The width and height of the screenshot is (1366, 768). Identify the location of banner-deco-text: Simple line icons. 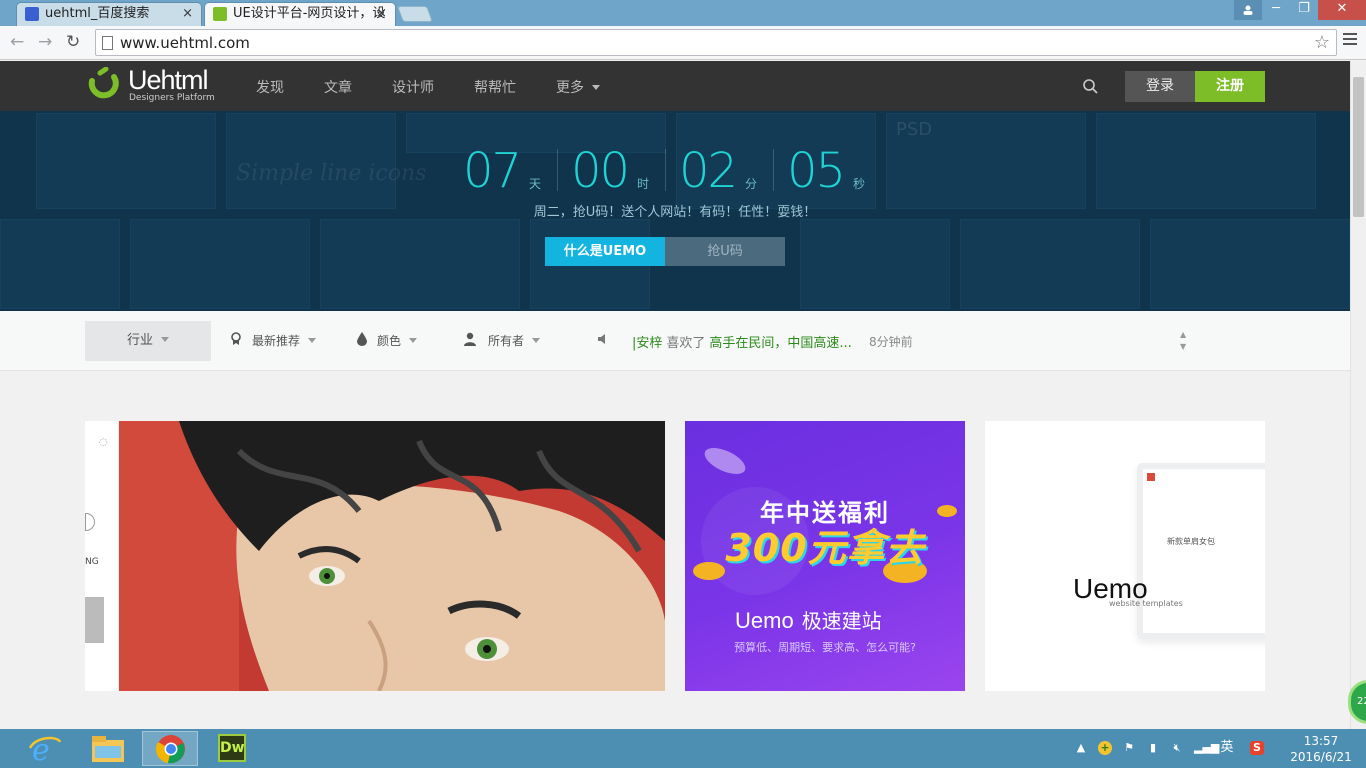
(331, 173).